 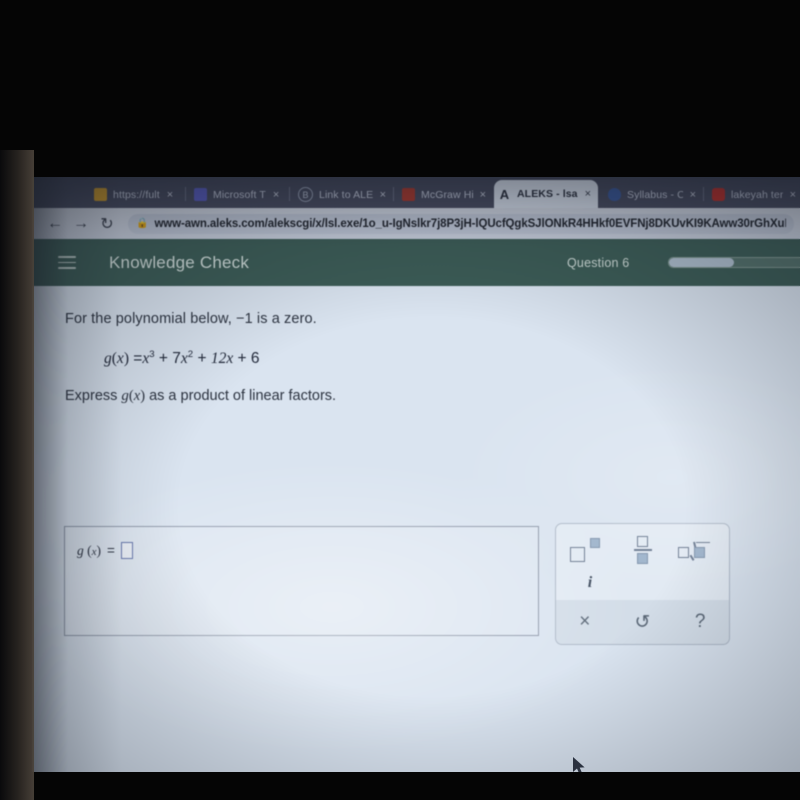 I want to click on browser-tab-6: lakeyah ter ×, so click(x=754, y=194).